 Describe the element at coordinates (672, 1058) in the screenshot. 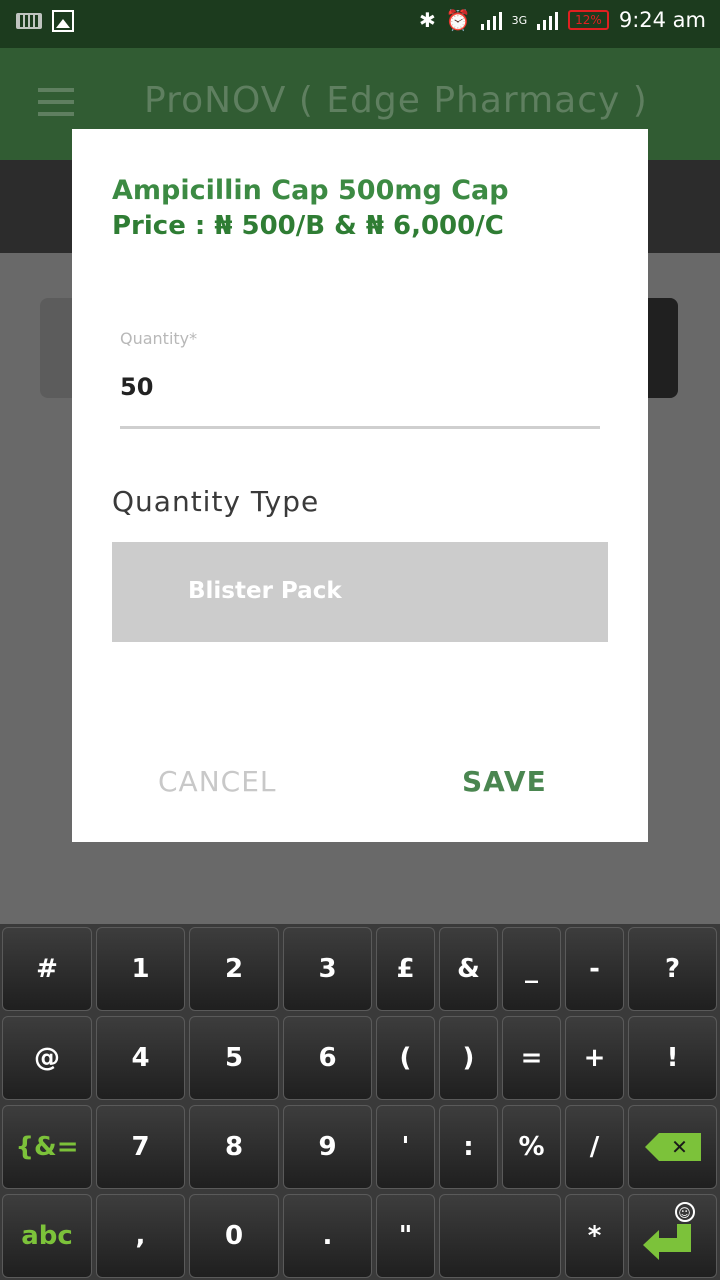

I see `key-exclamation: !` at that location.